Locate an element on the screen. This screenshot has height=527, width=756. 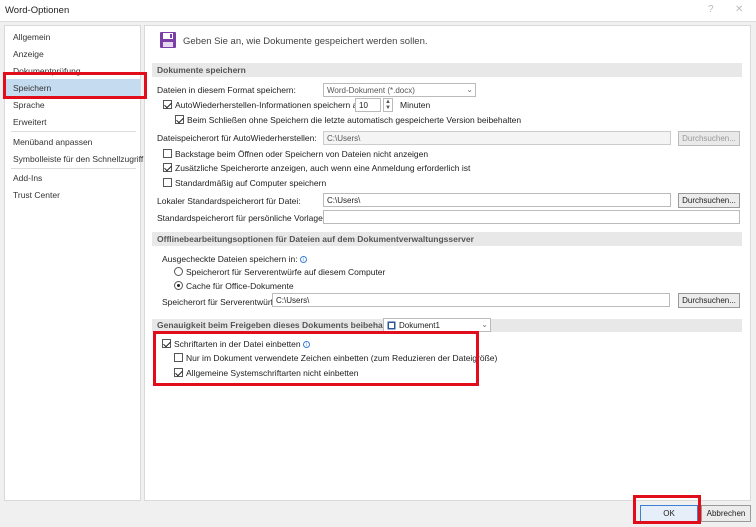
document-dropdown-value: Dokument1 is located at coordinates (419, 325).